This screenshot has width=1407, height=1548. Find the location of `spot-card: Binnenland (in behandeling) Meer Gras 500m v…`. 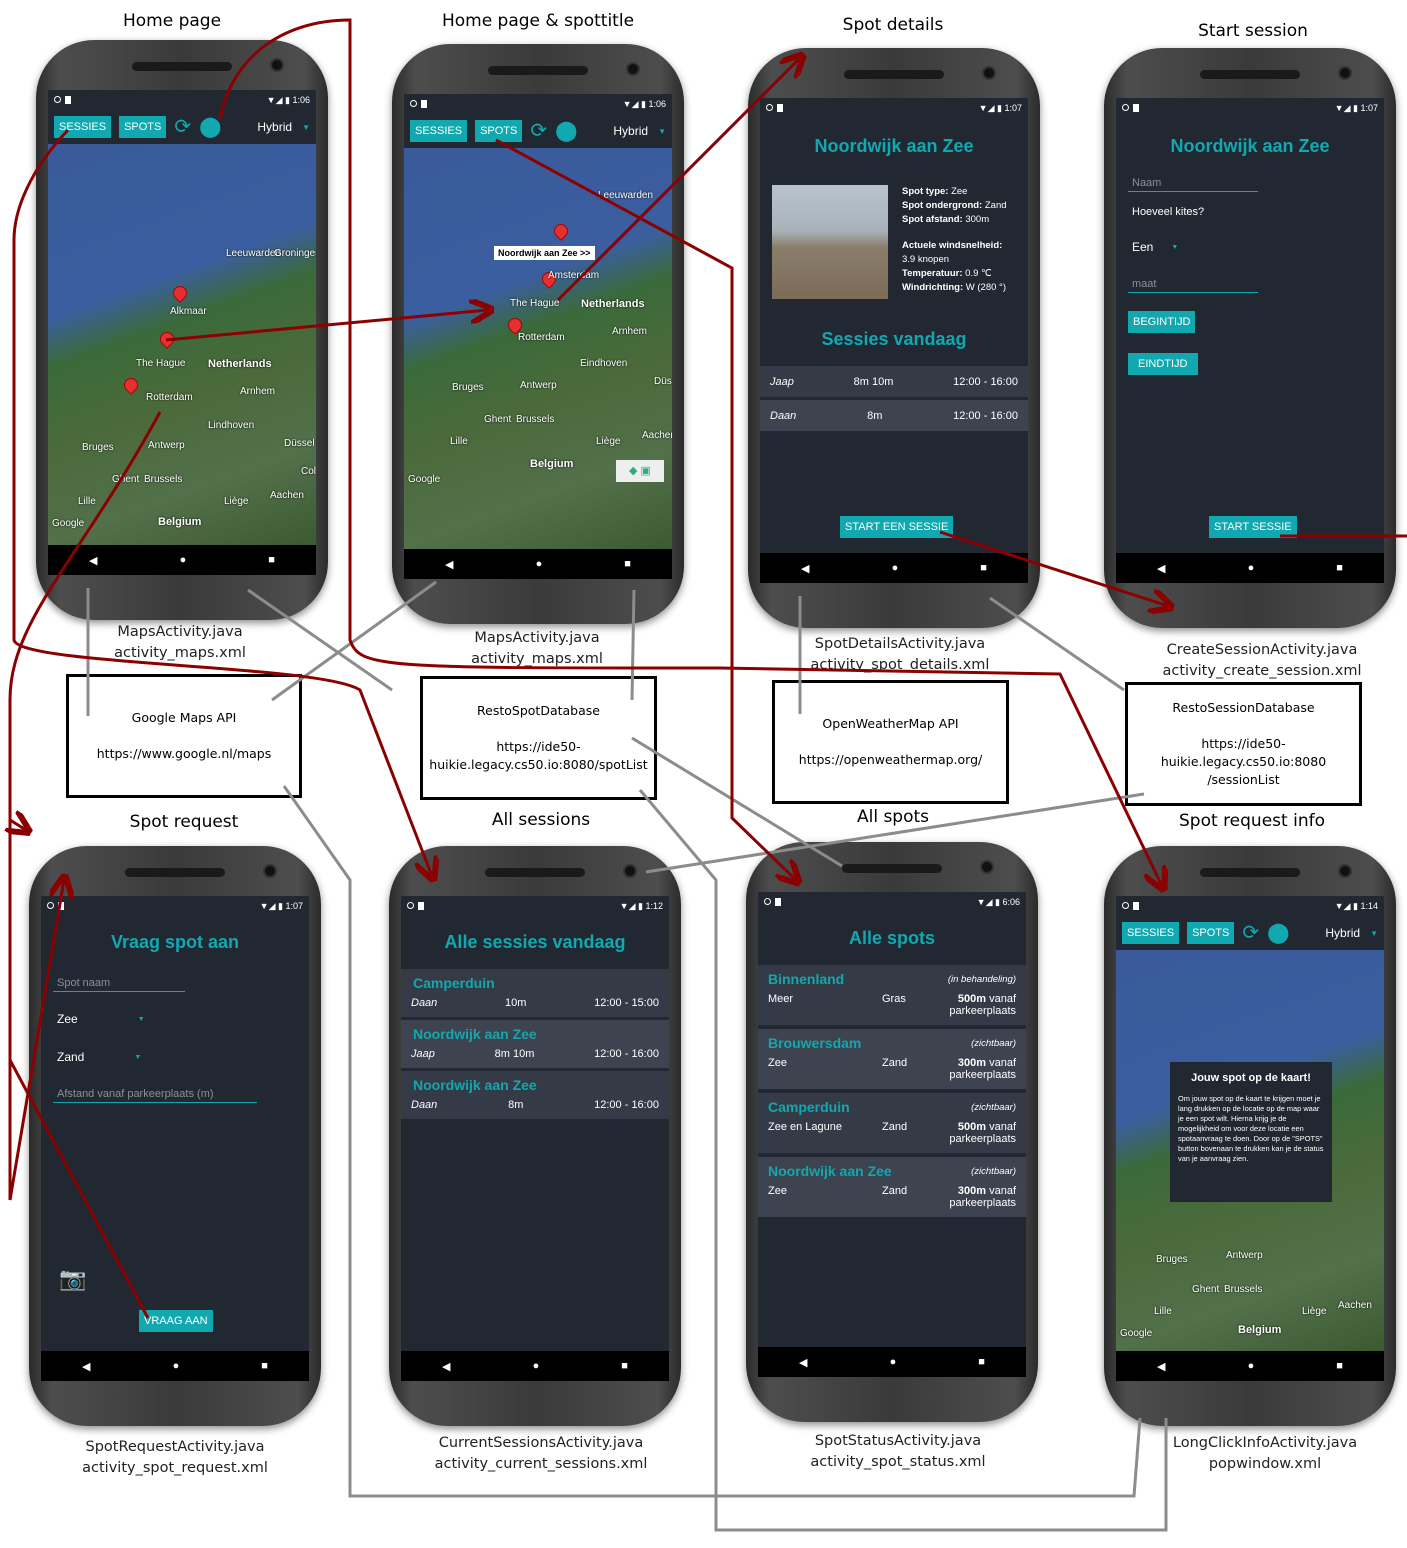

spot-card: Binnenland (in behandeling) Meer Gras 500m v… is located at coordinates (892, 995).